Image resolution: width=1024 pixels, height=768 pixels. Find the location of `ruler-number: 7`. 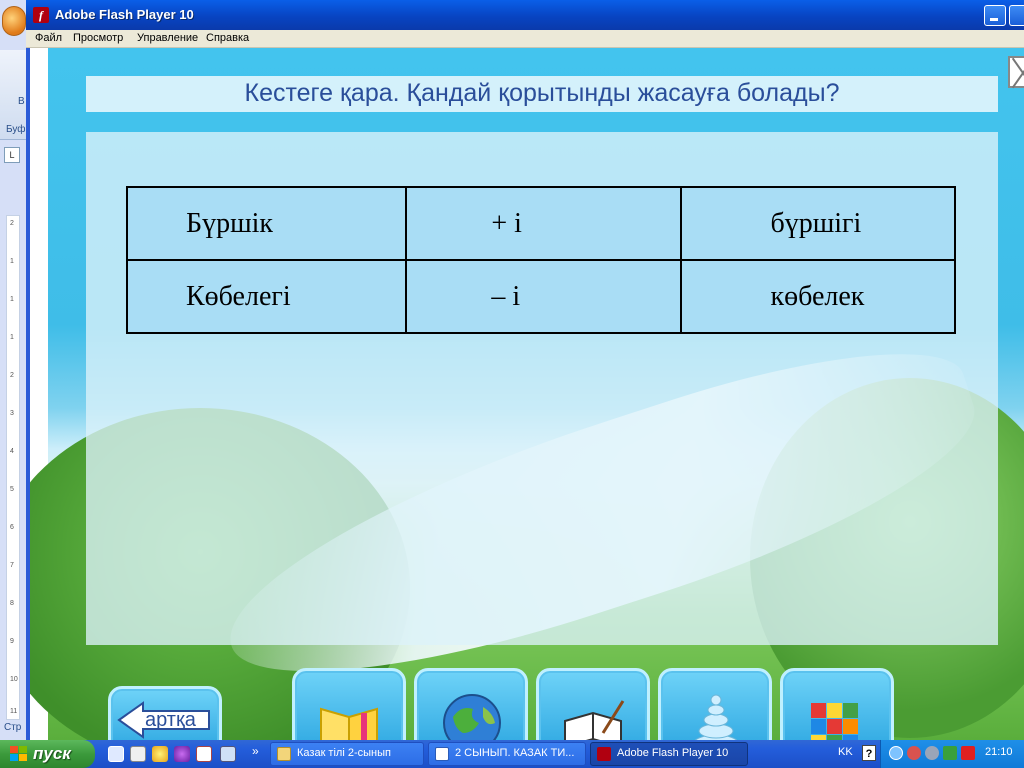

ruler-number: 7 is located at coordinates (12, 565).